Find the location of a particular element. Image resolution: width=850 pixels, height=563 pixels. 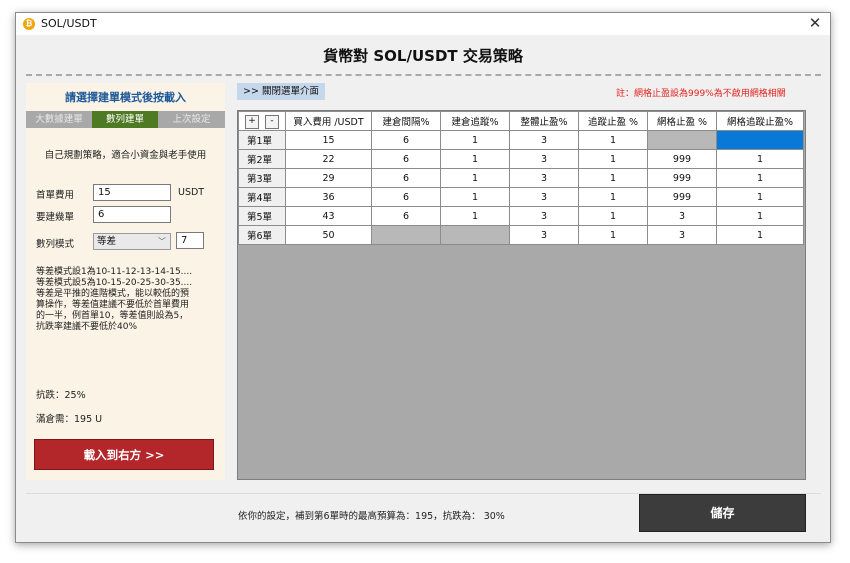

mode-description: 自己規劃策略，適合小資金與老手使用 is located at coordinates (125, 155).